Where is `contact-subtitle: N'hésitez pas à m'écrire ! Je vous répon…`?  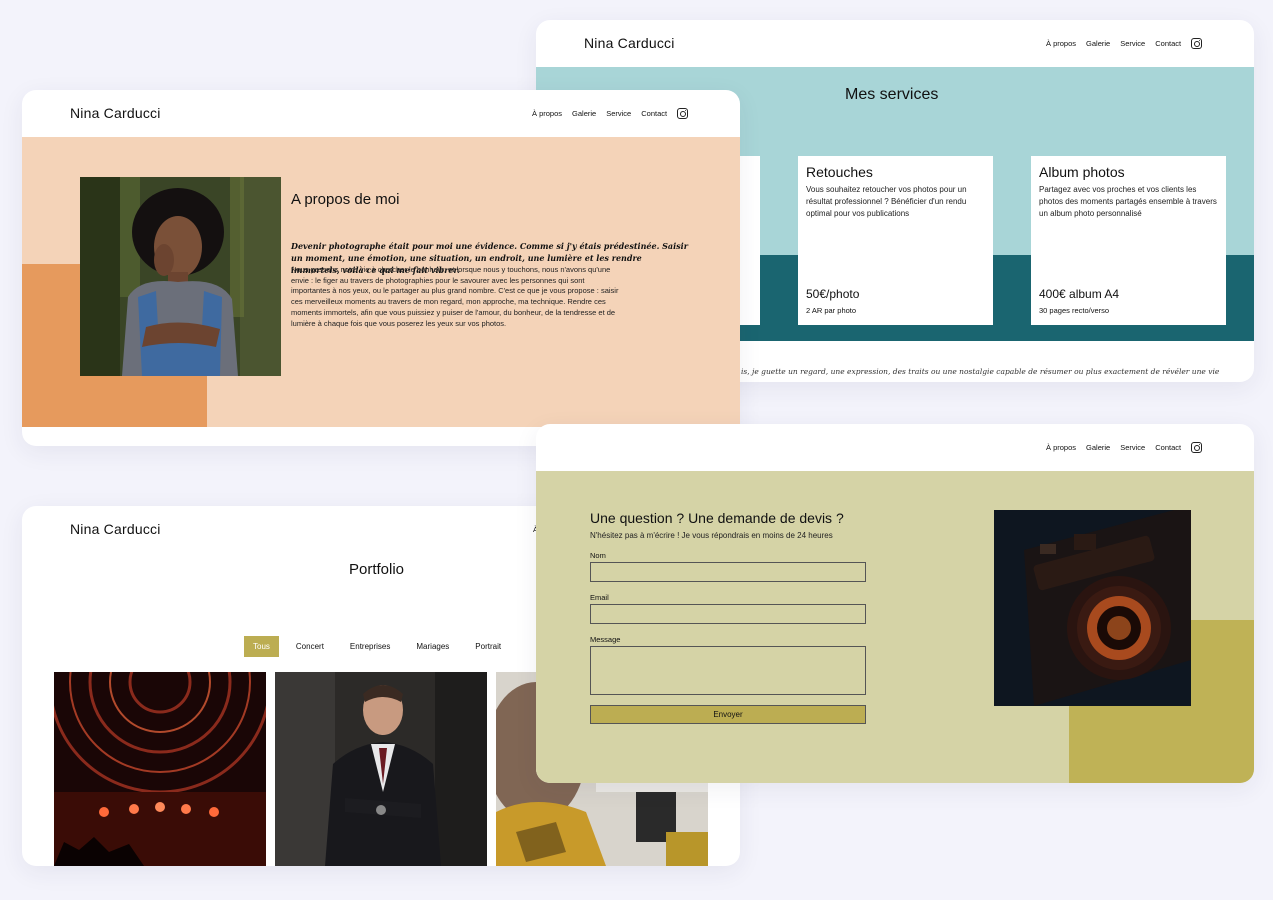
contact-subtitle: N'hésitez pas à m'écrire ! Je vous répon… is located at coordinates (711, 535).